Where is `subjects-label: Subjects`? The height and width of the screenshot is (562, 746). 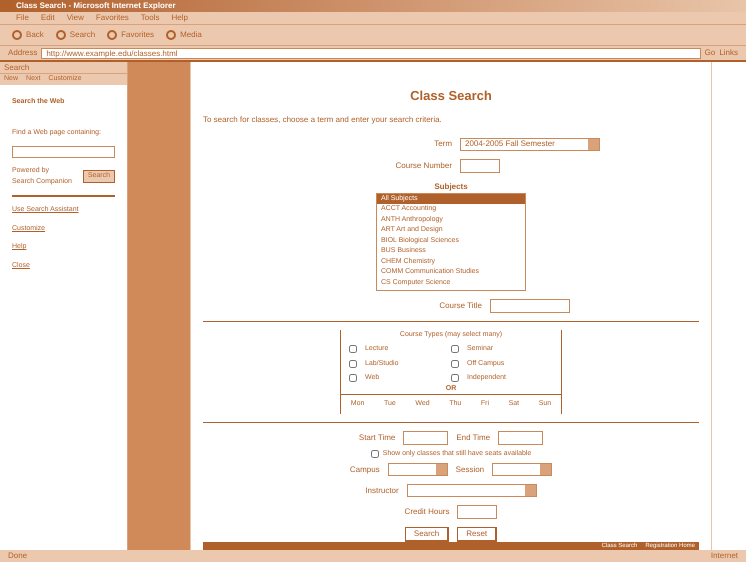 subjects-label: Subjects is located at coordinates (451, 186).